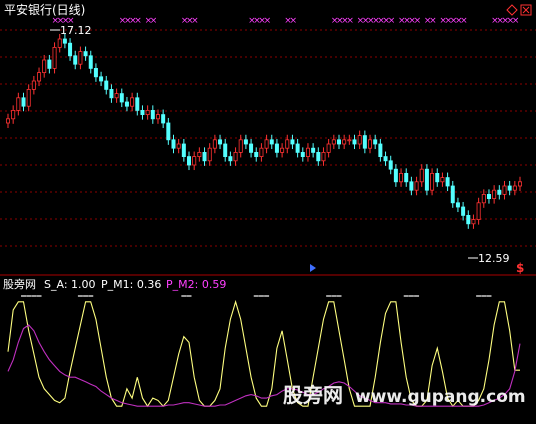  I want to click on s-a-label: S_A: 1.00, so click(70, 284).